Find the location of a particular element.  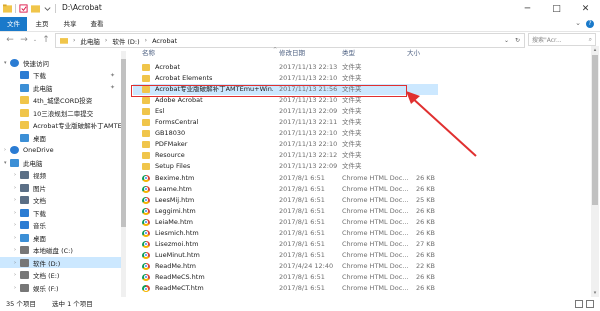

file-size is located at coordinates (410, 67).